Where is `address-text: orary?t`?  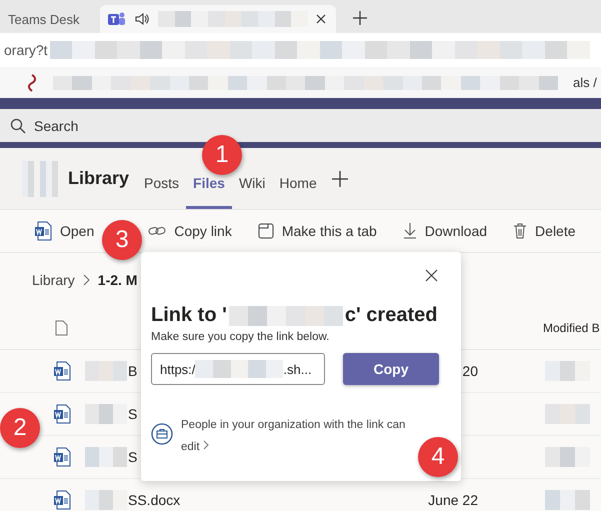 address-text: orary?t is located at coordinates (26, 50).